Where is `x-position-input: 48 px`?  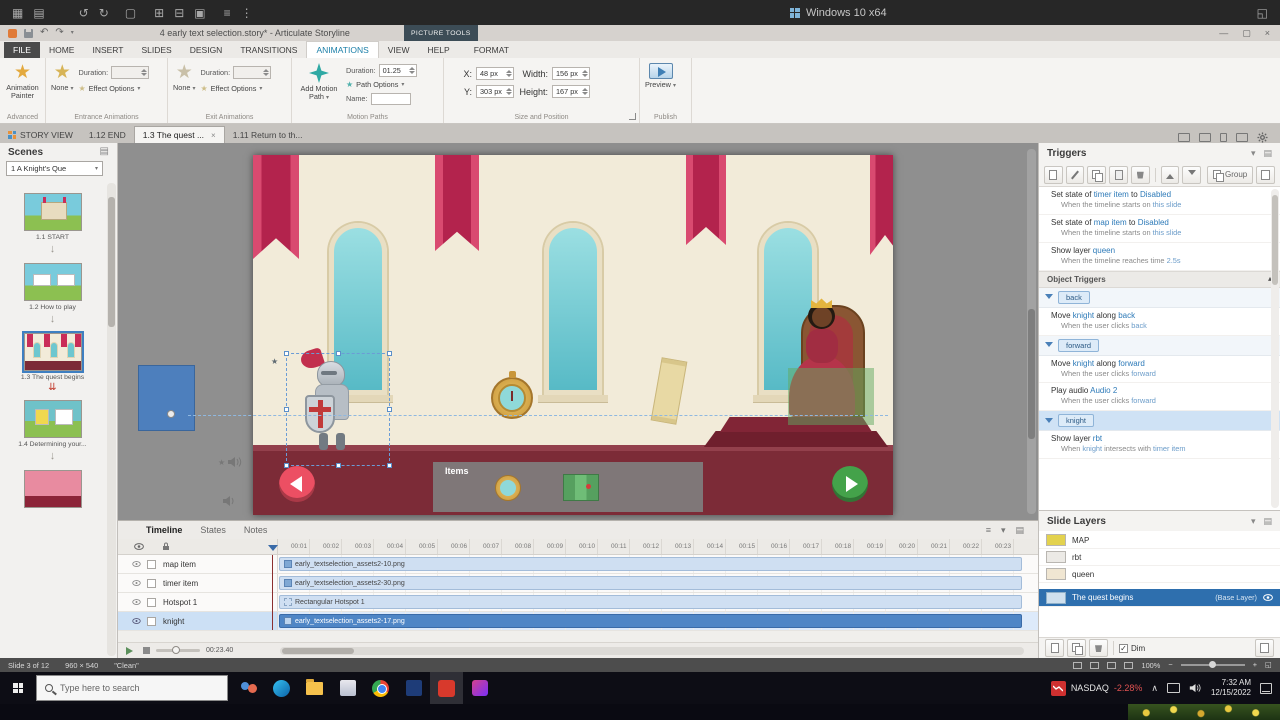 x-position-input: 48 px is located at coordinates (495, 73).